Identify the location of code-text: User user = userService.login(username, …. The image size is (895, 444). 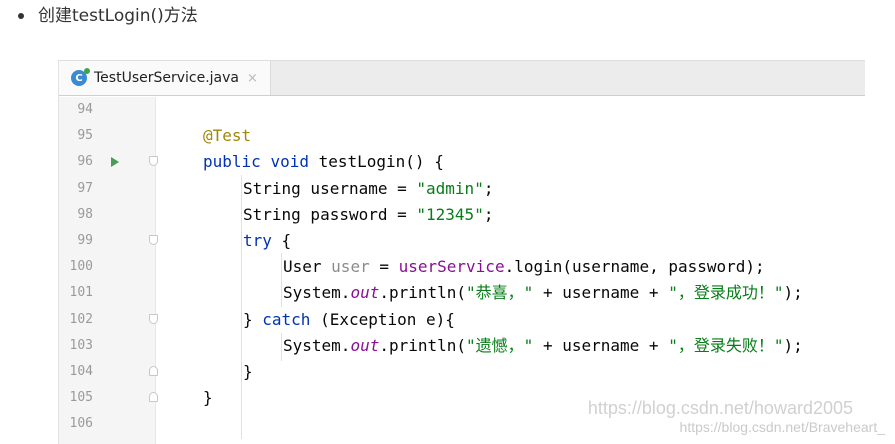
(524, 267).